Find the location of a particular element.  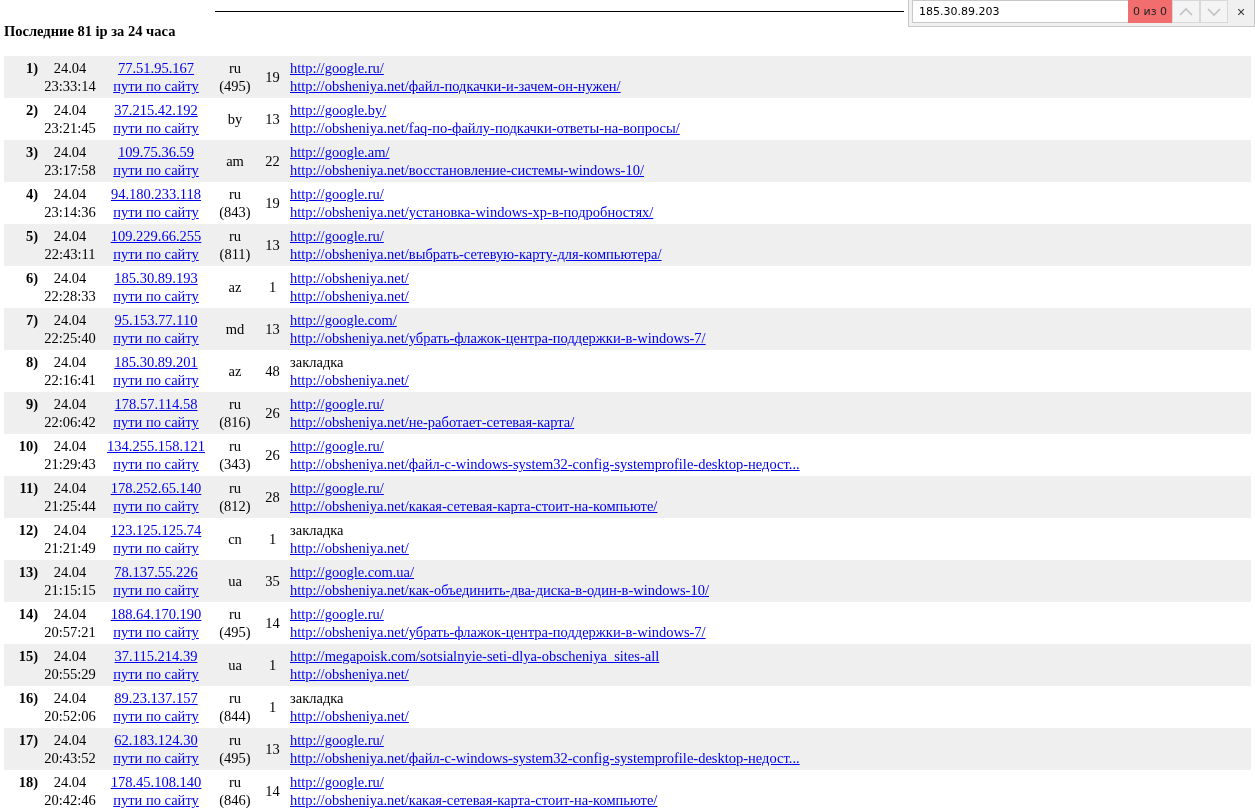

row-number: 2) is located at coordinates (31, 110).